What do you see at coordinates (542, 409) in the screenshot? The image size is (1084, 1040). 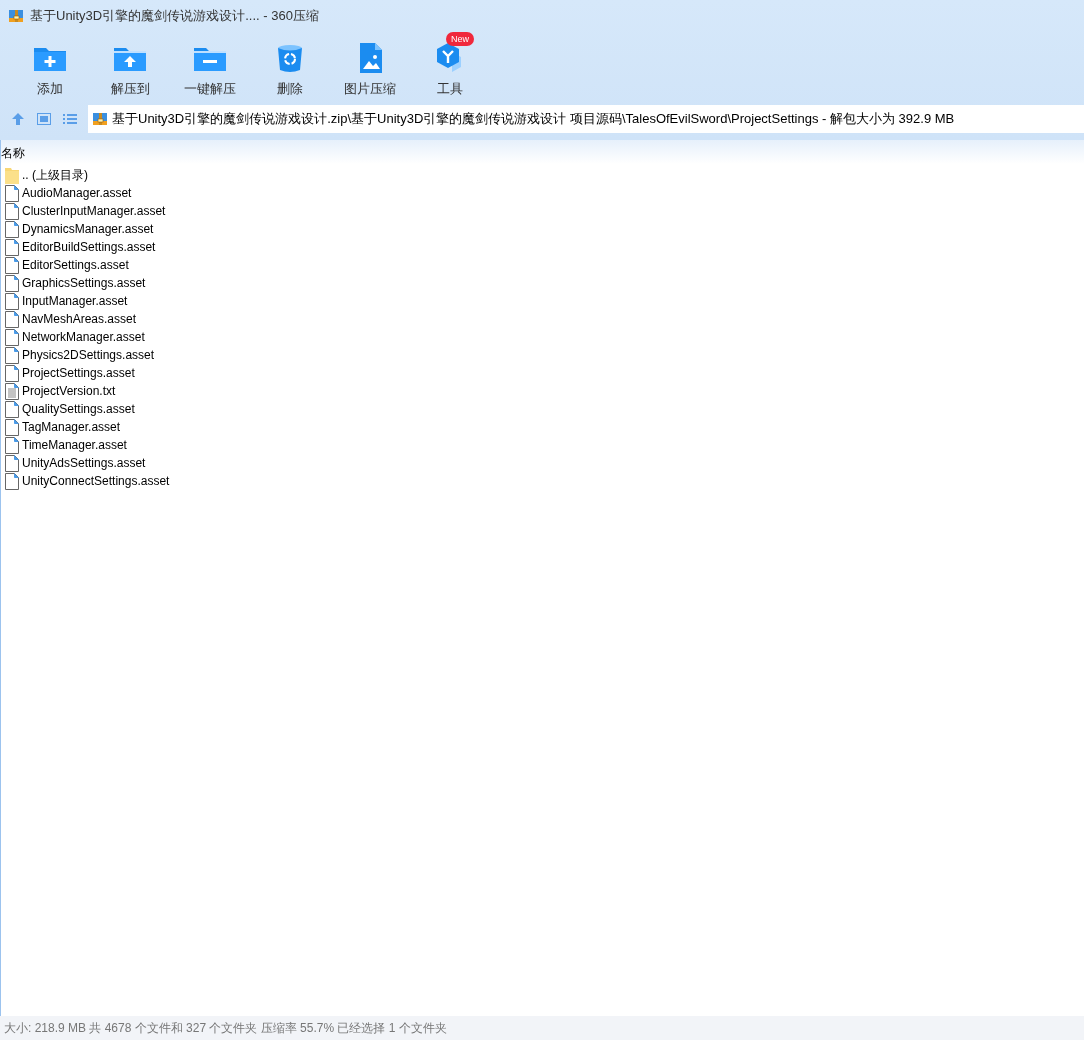 I see `file-row: QualitySettings.asset` at bounding box center [542, 409].